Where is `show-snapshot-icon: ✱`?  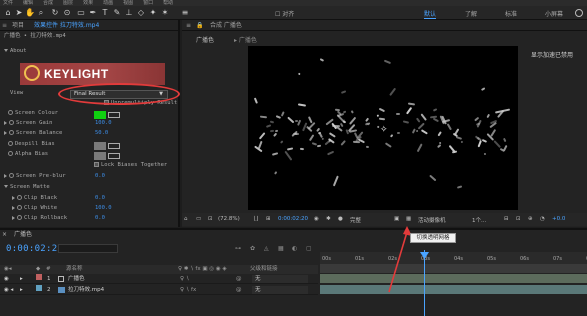 show-snapshot-icon: ✱ is located at coordinates (328, 219).